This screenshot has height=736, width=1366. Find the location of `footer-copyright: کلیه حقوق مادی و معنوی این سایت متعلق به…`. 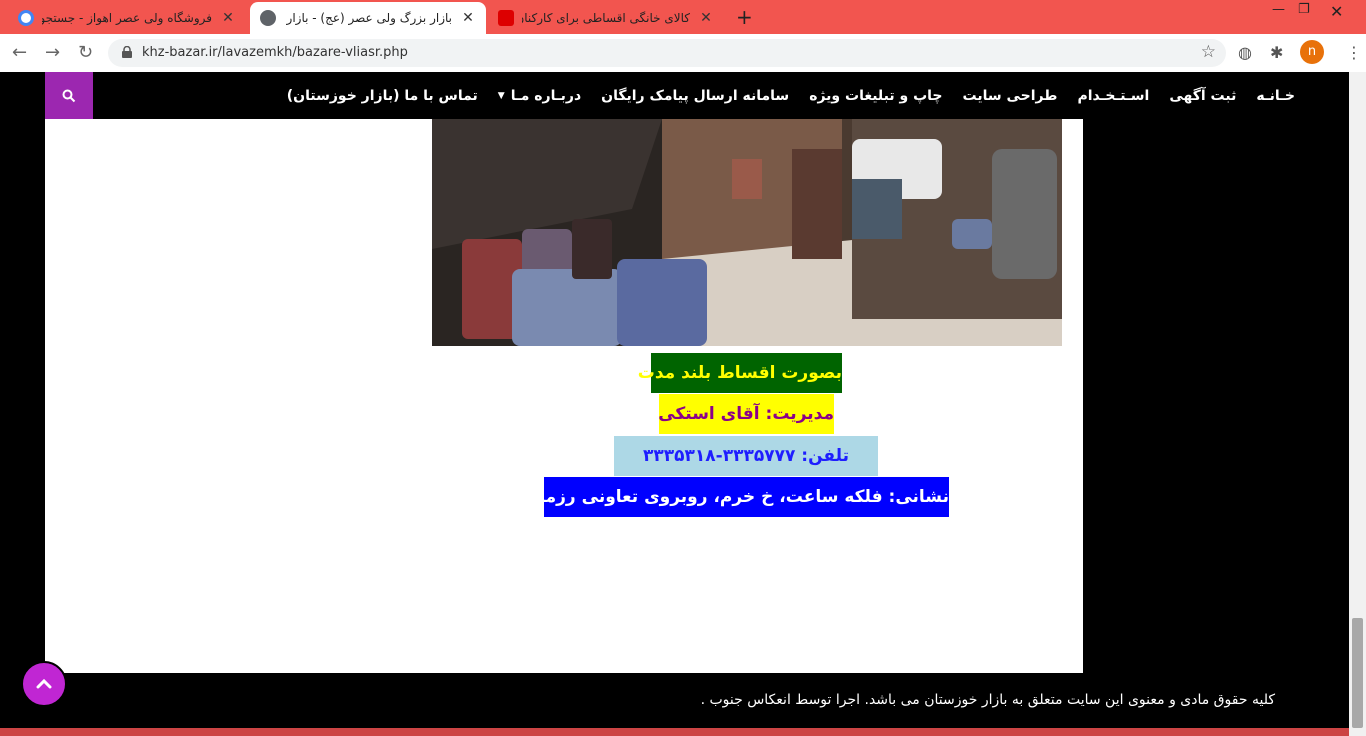

footer-copyright: کلیه حقوق مادی و معنوی این سایت متعلق به… is located at coordinates (987, 700).